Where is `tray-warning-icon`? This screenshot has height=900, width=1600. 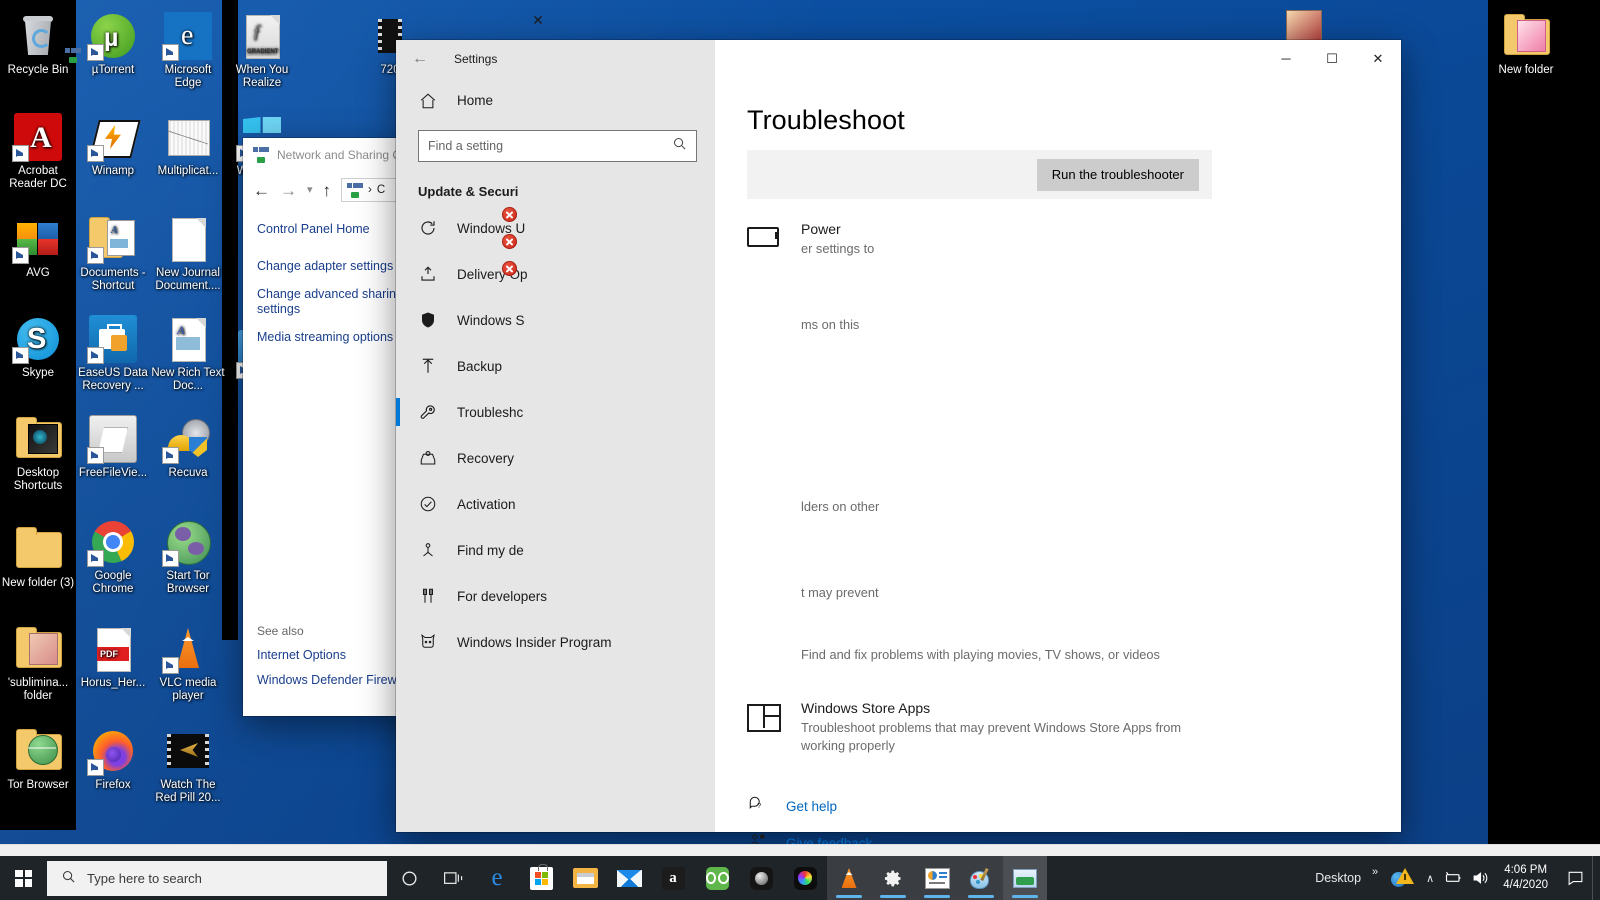
tray-warning-icon is located at coordinates (1402, 878).